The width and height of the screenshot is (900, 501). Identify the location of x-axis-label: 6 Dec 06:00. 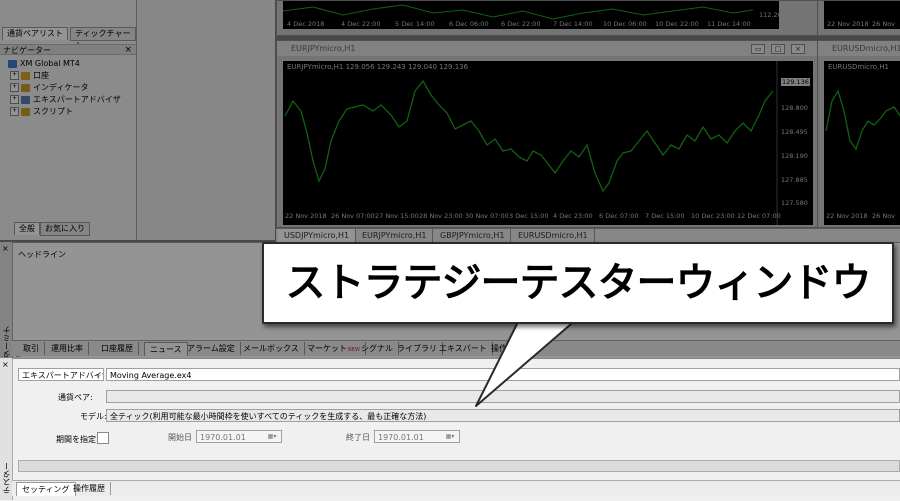
(469, 24).